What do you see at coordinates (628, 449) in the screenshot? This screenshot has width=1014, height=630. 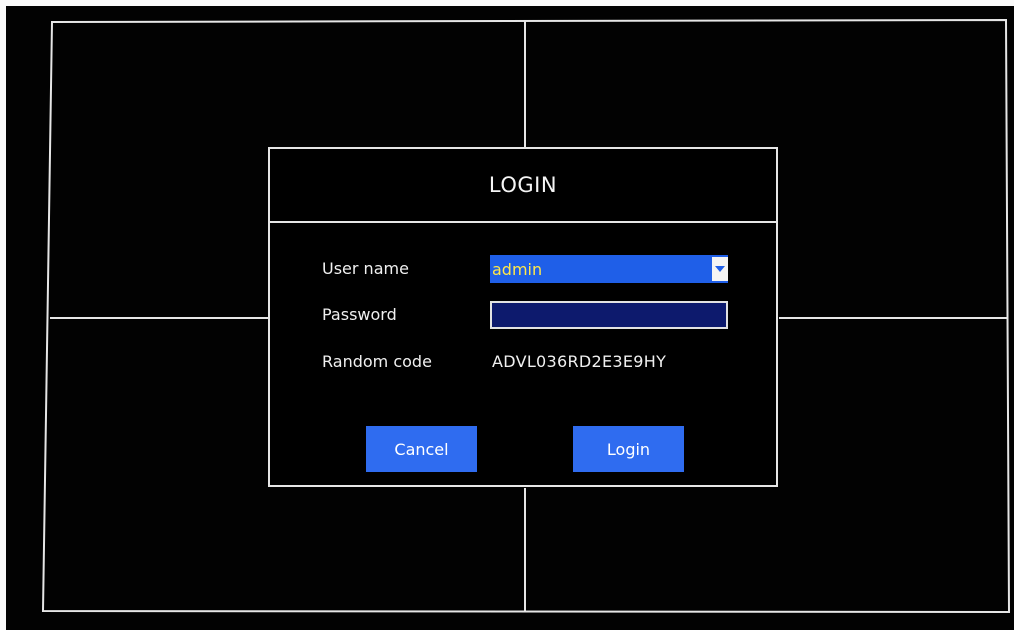 I see `login-button: Login` at bounding box center [628, 449].